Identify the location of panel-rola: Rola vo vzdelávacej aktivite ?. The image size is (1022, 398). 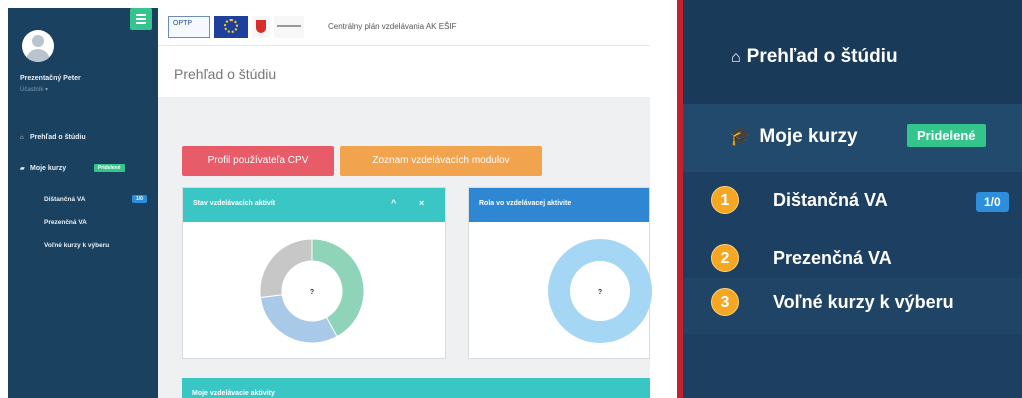
(560, 273).